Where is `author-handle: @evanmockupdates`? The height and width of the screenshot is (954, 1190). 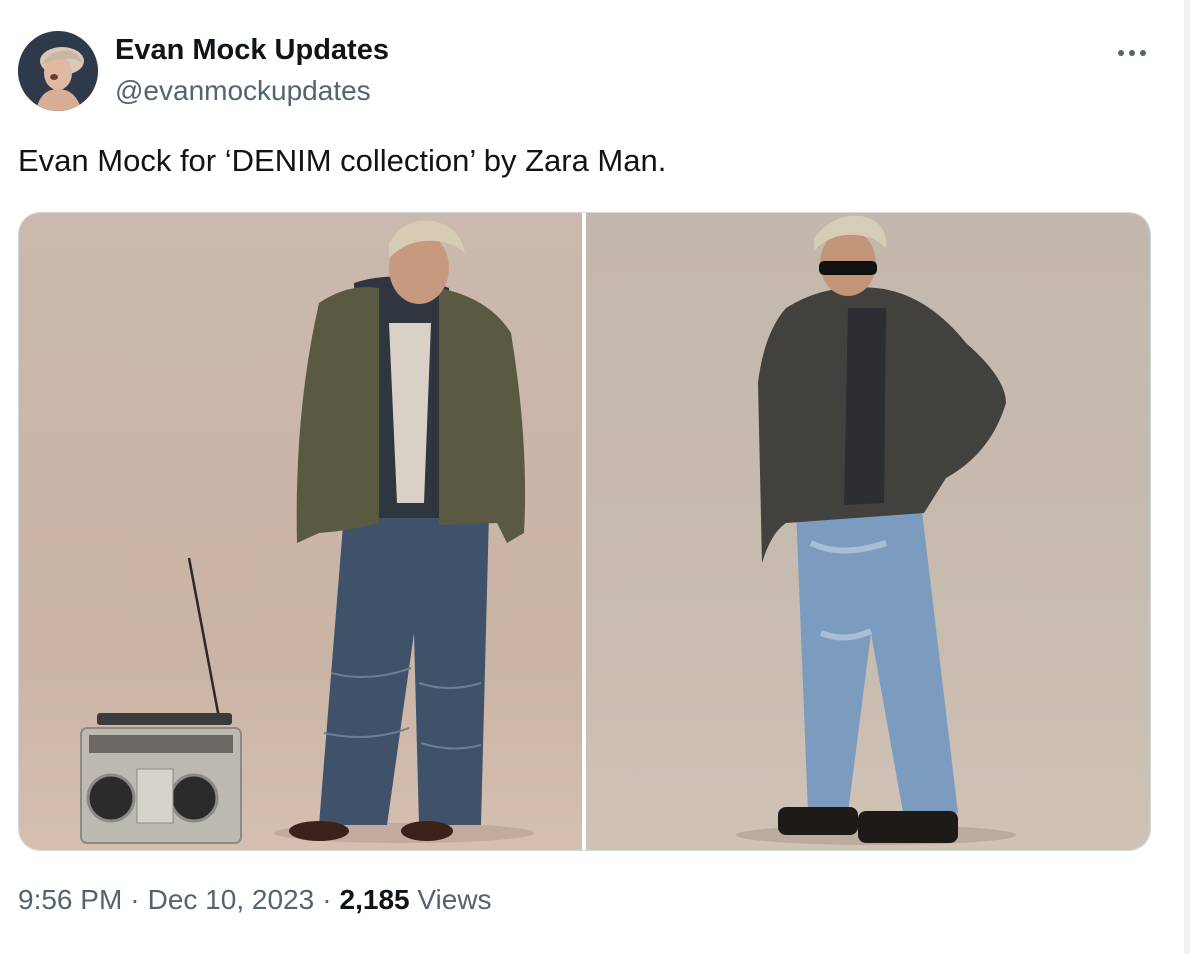
author-handle: @evanmockupdates is located at coordinates (243, 91).